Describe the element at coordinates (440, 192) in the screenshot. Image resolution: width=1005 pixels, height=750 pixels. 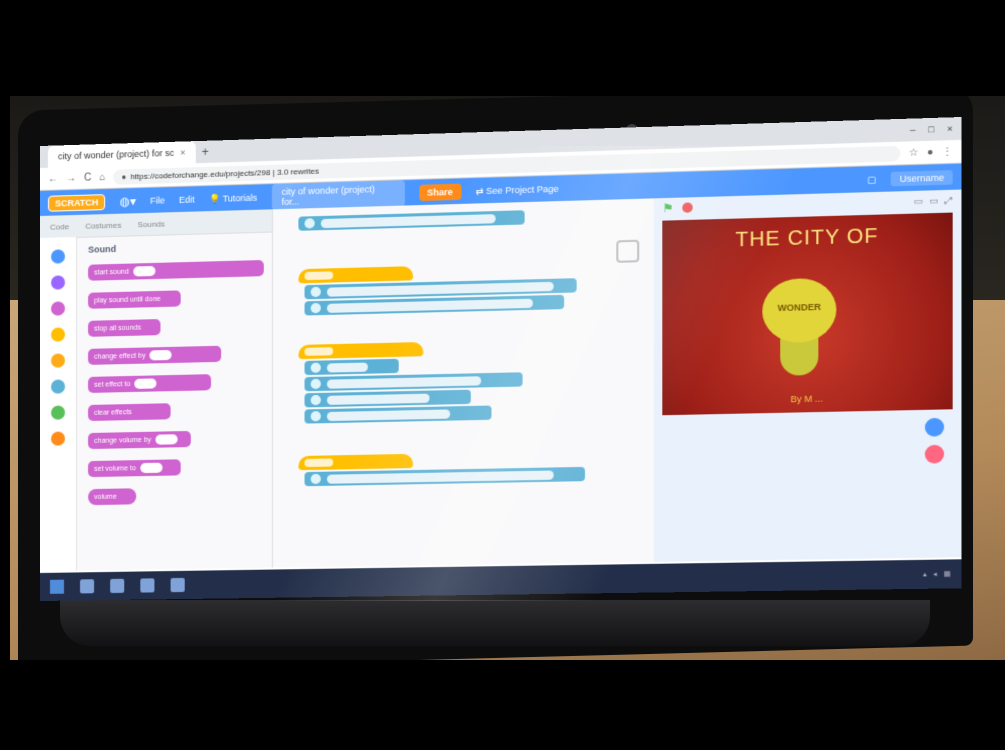
I see `share-button: Share` at that location.